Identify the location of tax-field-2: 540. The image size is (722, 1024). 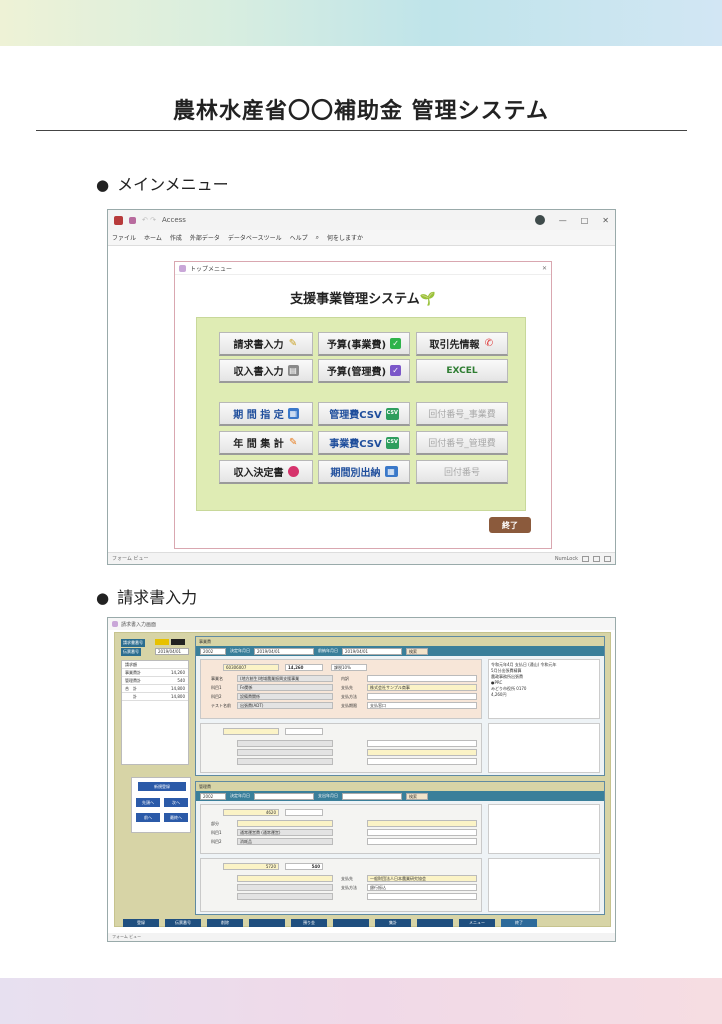
(304, 866).